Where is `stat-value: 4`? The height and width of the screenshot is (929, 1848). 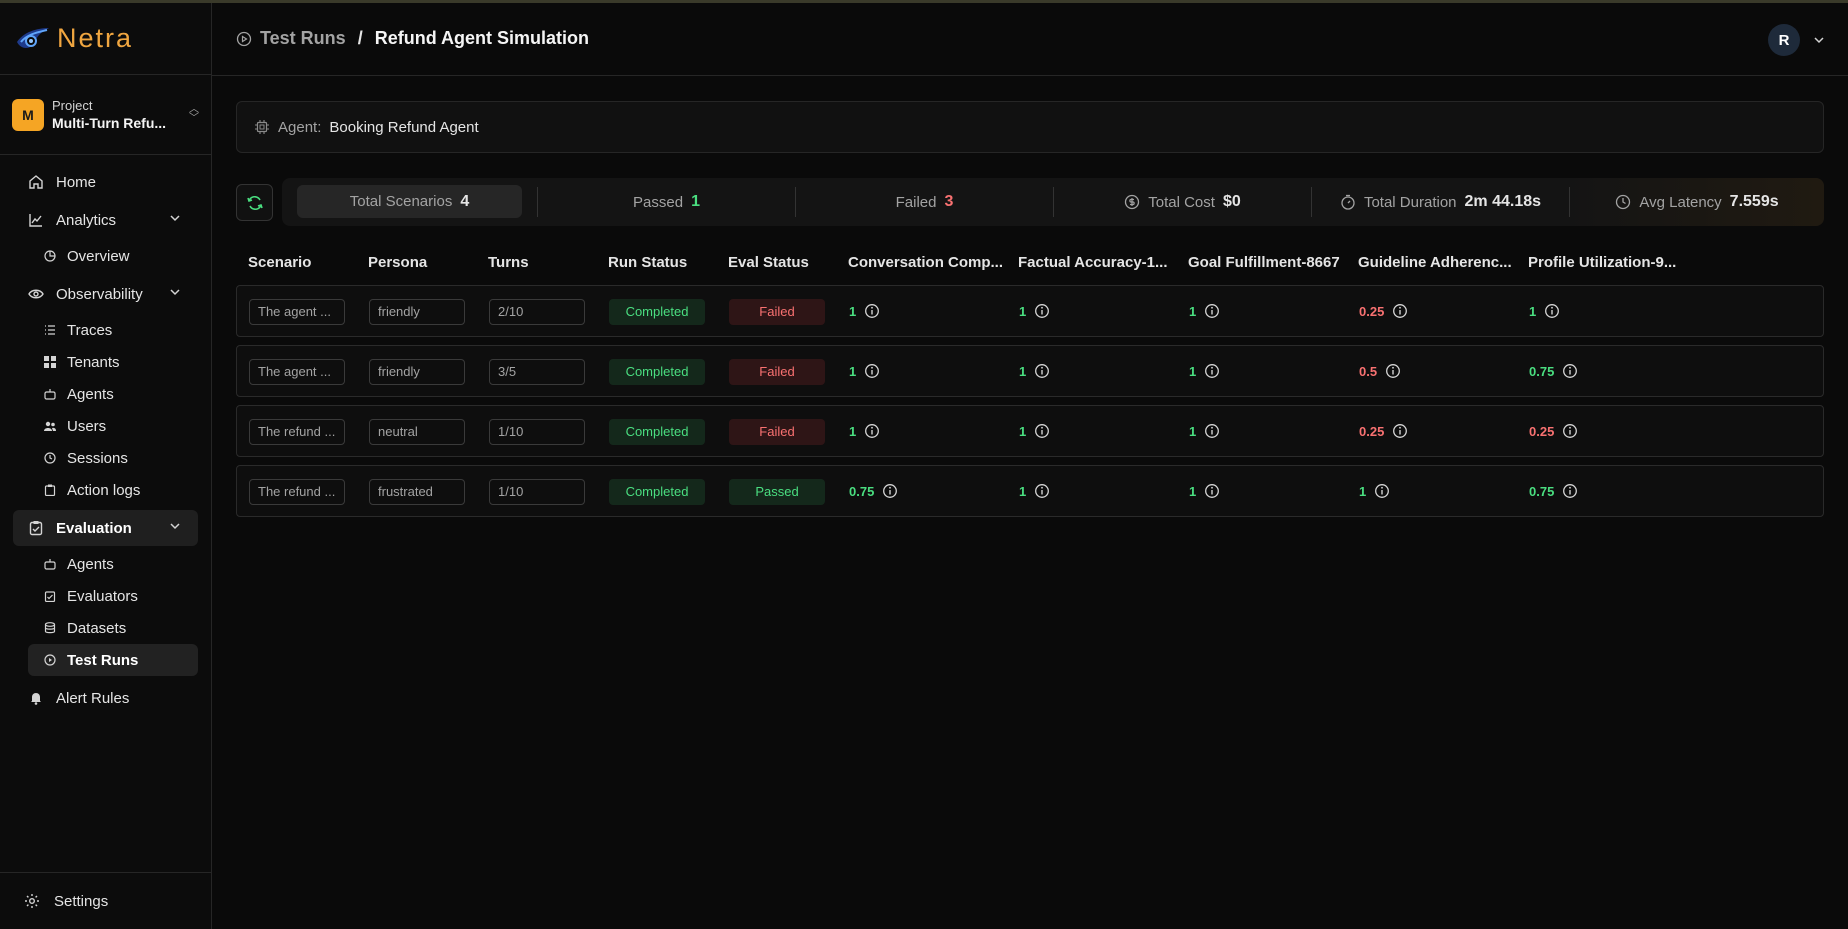
stat-value: 4 is located at coordinates (465, 201).